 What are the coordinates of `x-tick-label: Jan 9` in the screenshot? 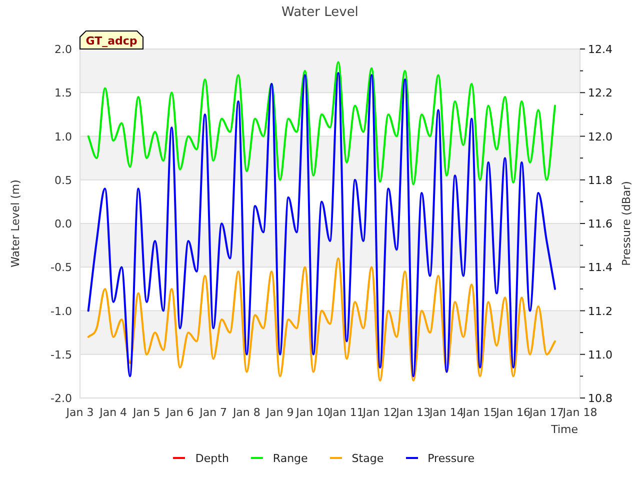 It's located at (280, 412).